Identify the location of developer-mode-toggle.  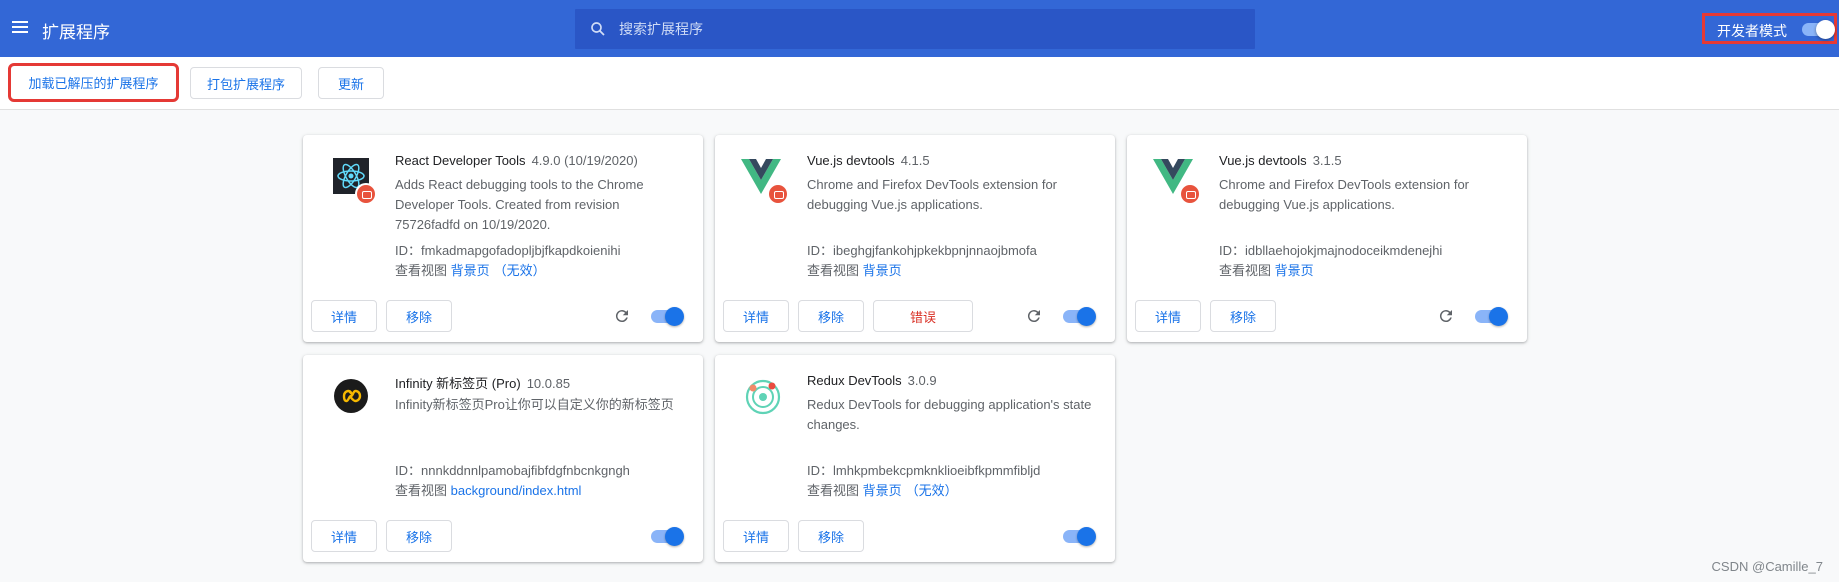
(1818, 29).